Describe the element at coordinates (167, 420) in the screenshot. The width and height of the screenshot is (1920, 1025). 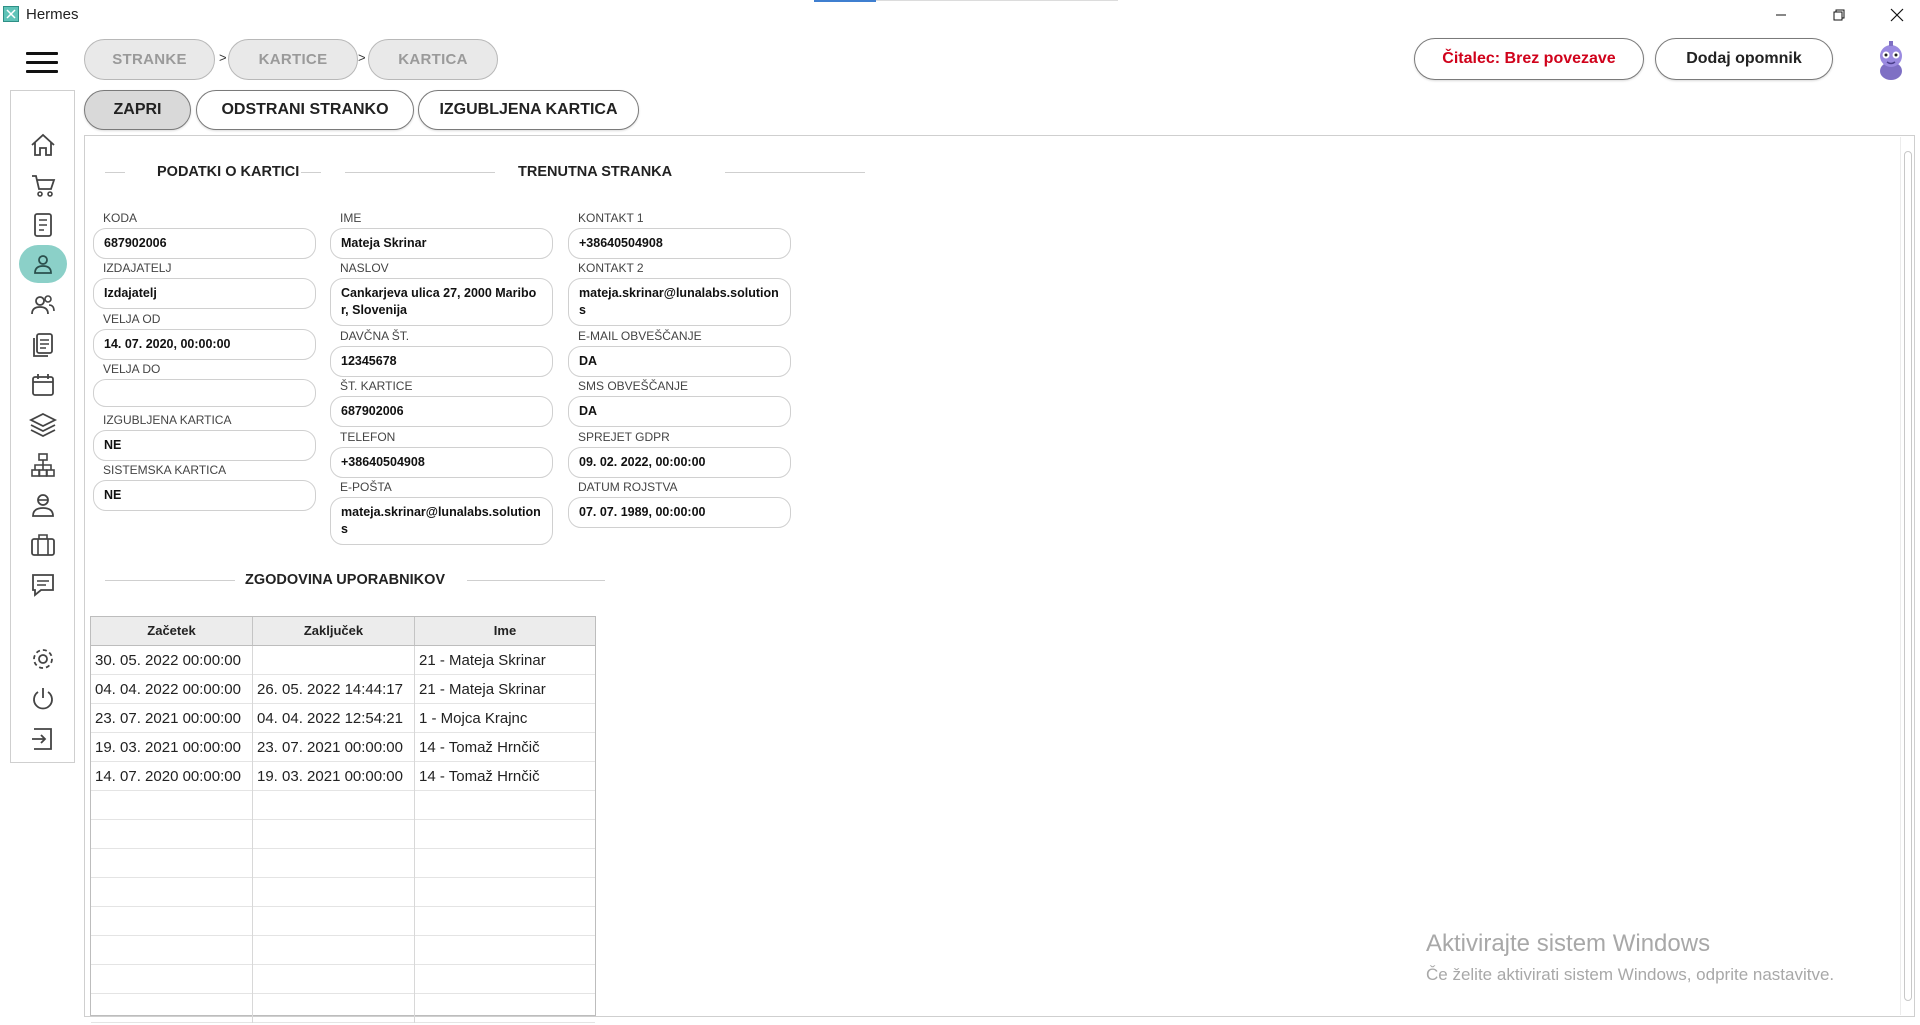
I see `field-label: IZGUBLJENA KARTICA` at that location.